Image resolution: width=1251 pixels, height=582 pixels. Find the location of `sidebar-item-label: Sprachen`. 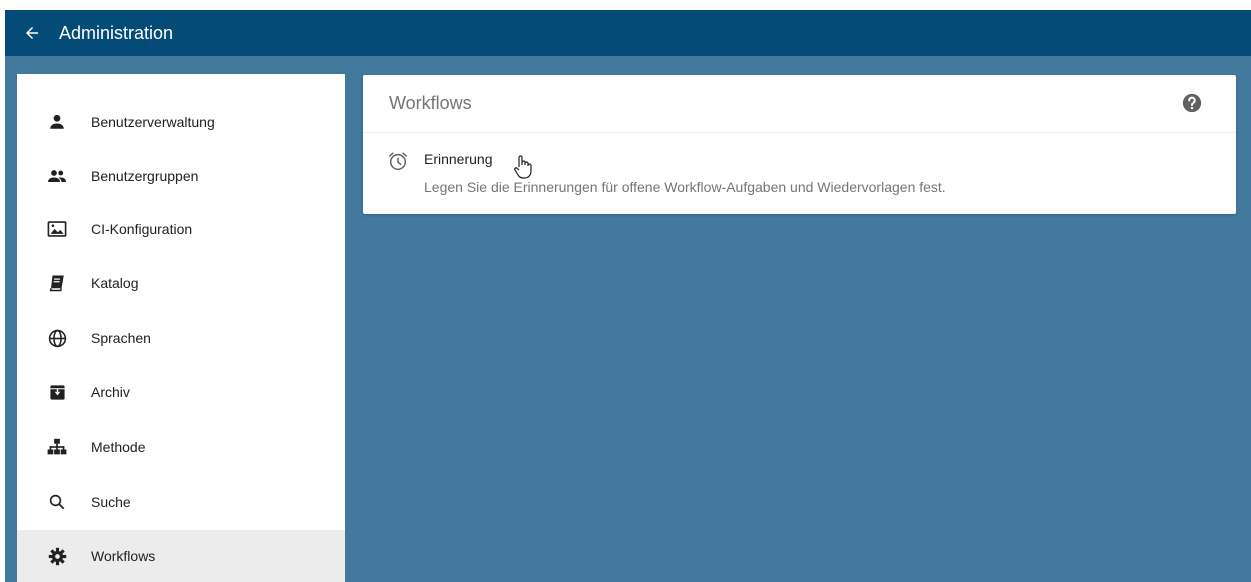

sidebar-item-label: Sprachen is located at coordinates (121, 338).